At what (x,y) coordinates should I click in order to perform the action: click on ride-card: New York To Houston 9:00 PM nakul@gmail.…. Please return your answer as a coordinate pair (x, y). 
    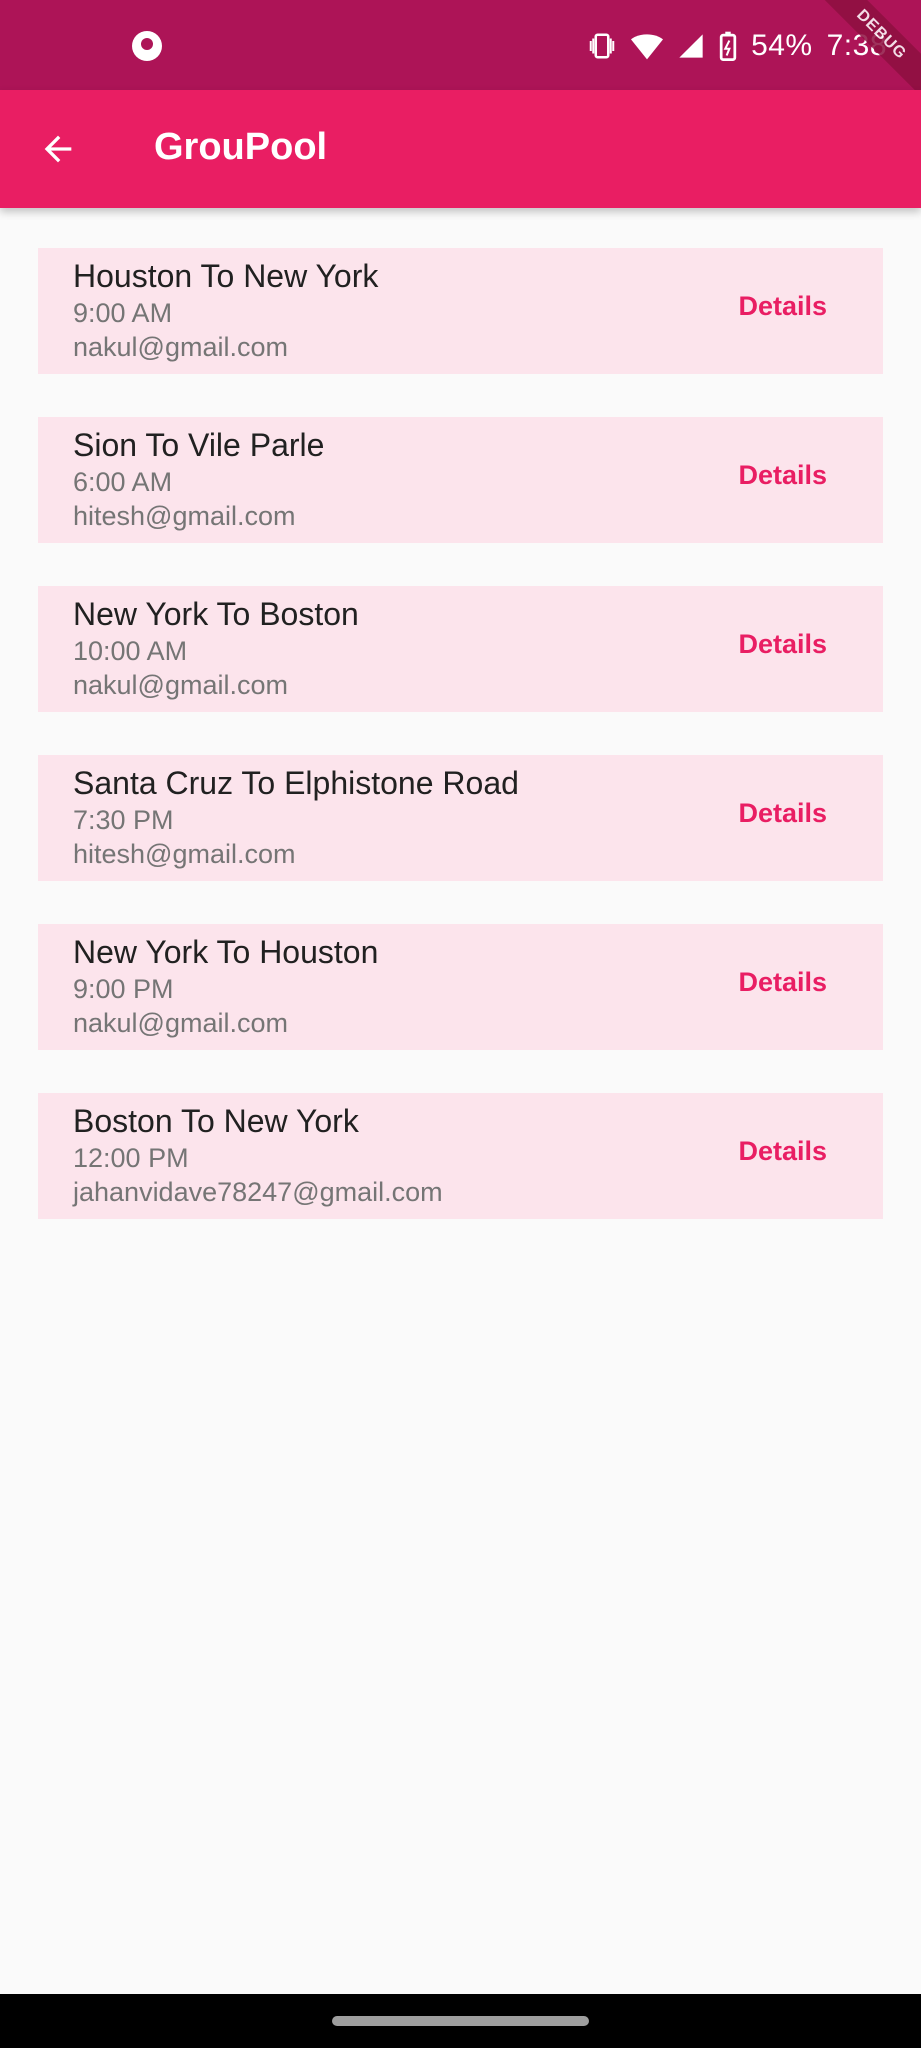
    Looking at the image, I should click on (460, 987).